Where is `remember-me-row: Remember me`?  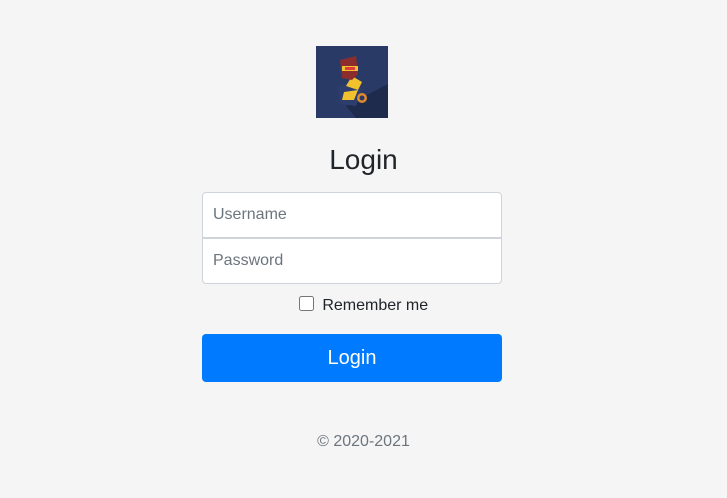 remember-me-row: Remember me is located at coordinates (363, 306).